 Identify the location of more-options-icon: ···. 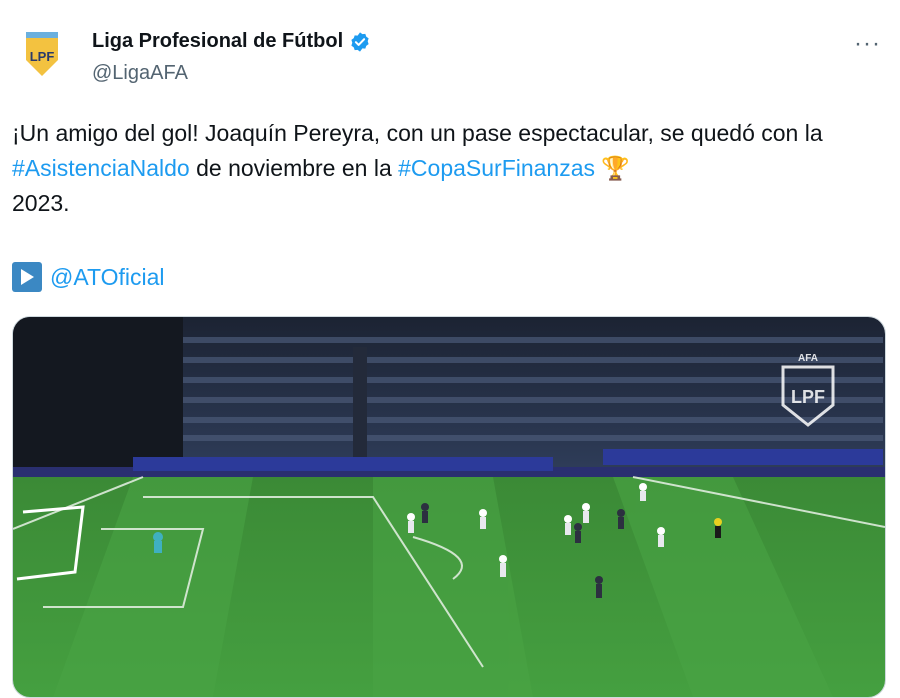
(867, 44).